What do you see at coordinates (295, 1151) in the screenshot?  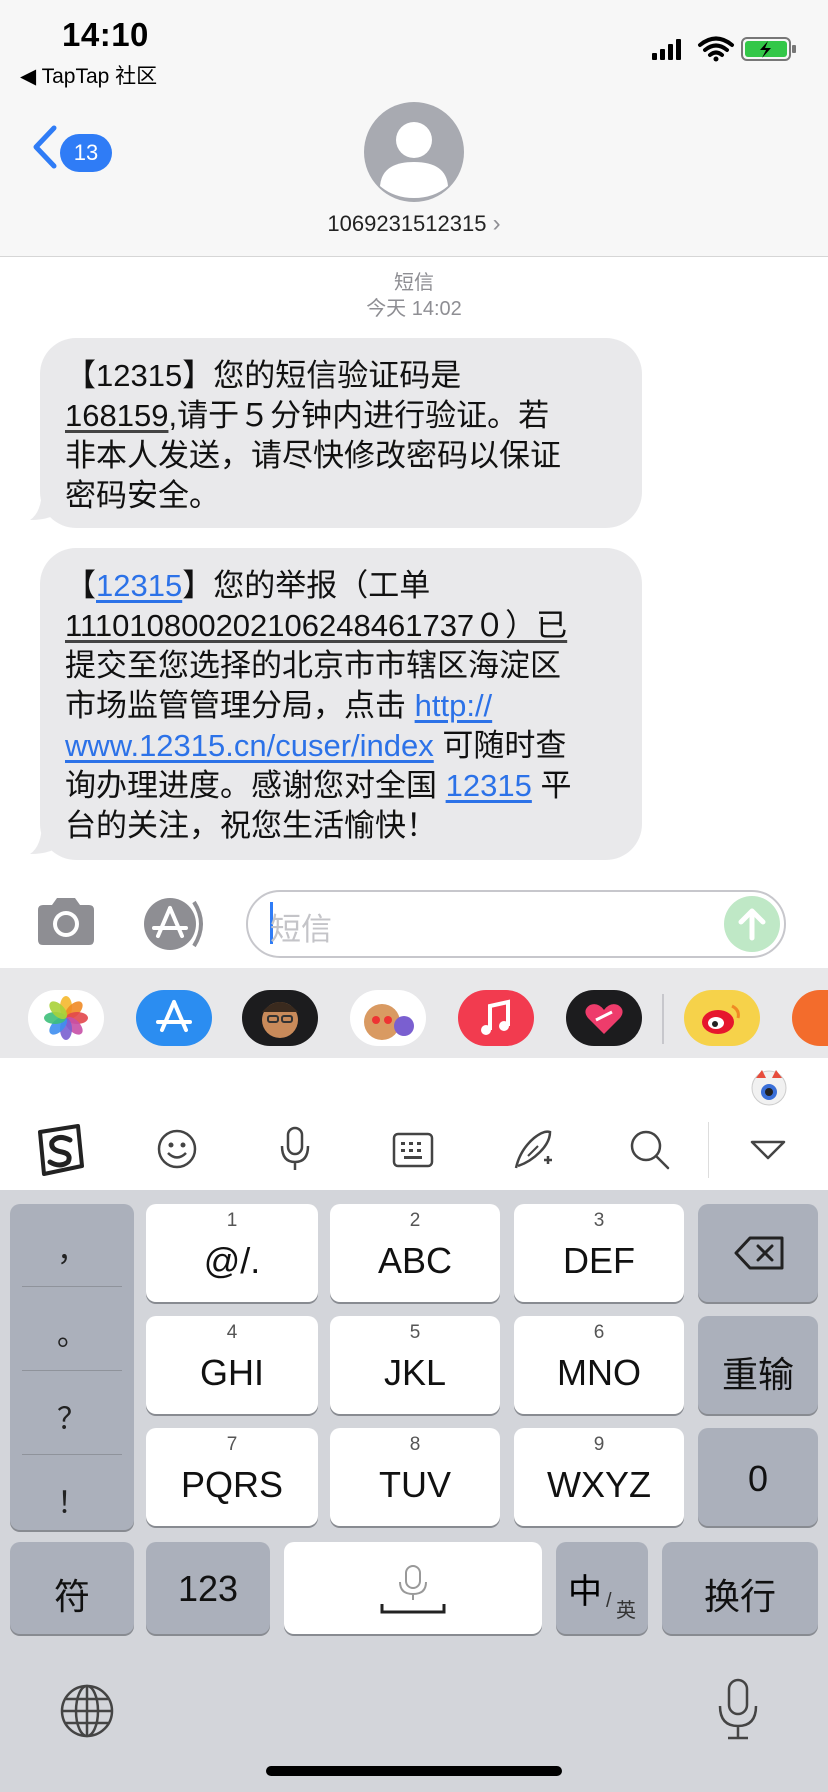 I see `voice-input-icon` at bounding box center [295, 1151].